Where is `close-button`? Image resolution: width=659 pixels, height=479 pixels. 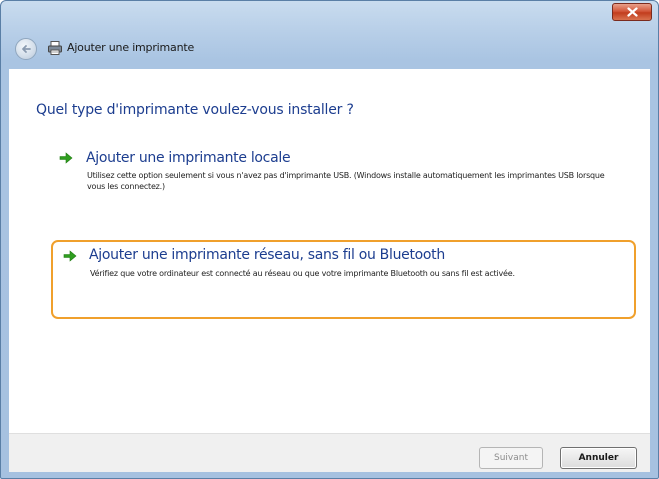
close-button is located at coordinates (632, 12).